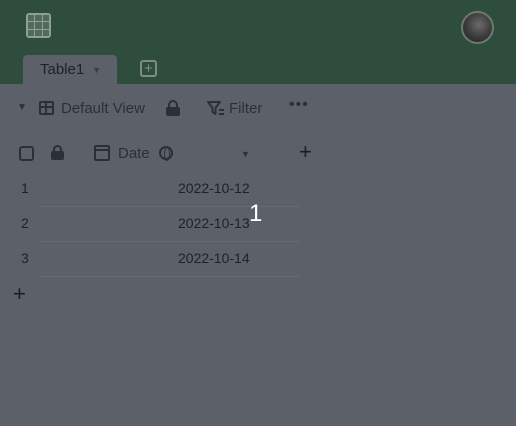  Describe the element at coordinates (102, 153) in the screenshot. I see `calendar-icon` at that location.